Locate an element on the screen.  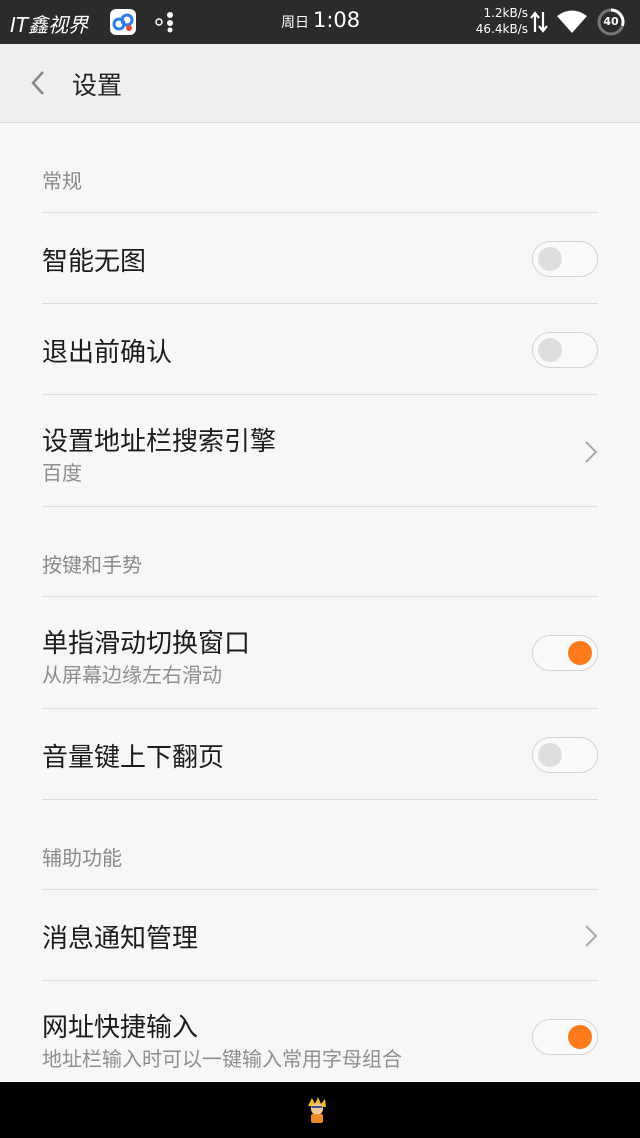
setting-title: 消息通知管理 is located at coordinates (120, 939).